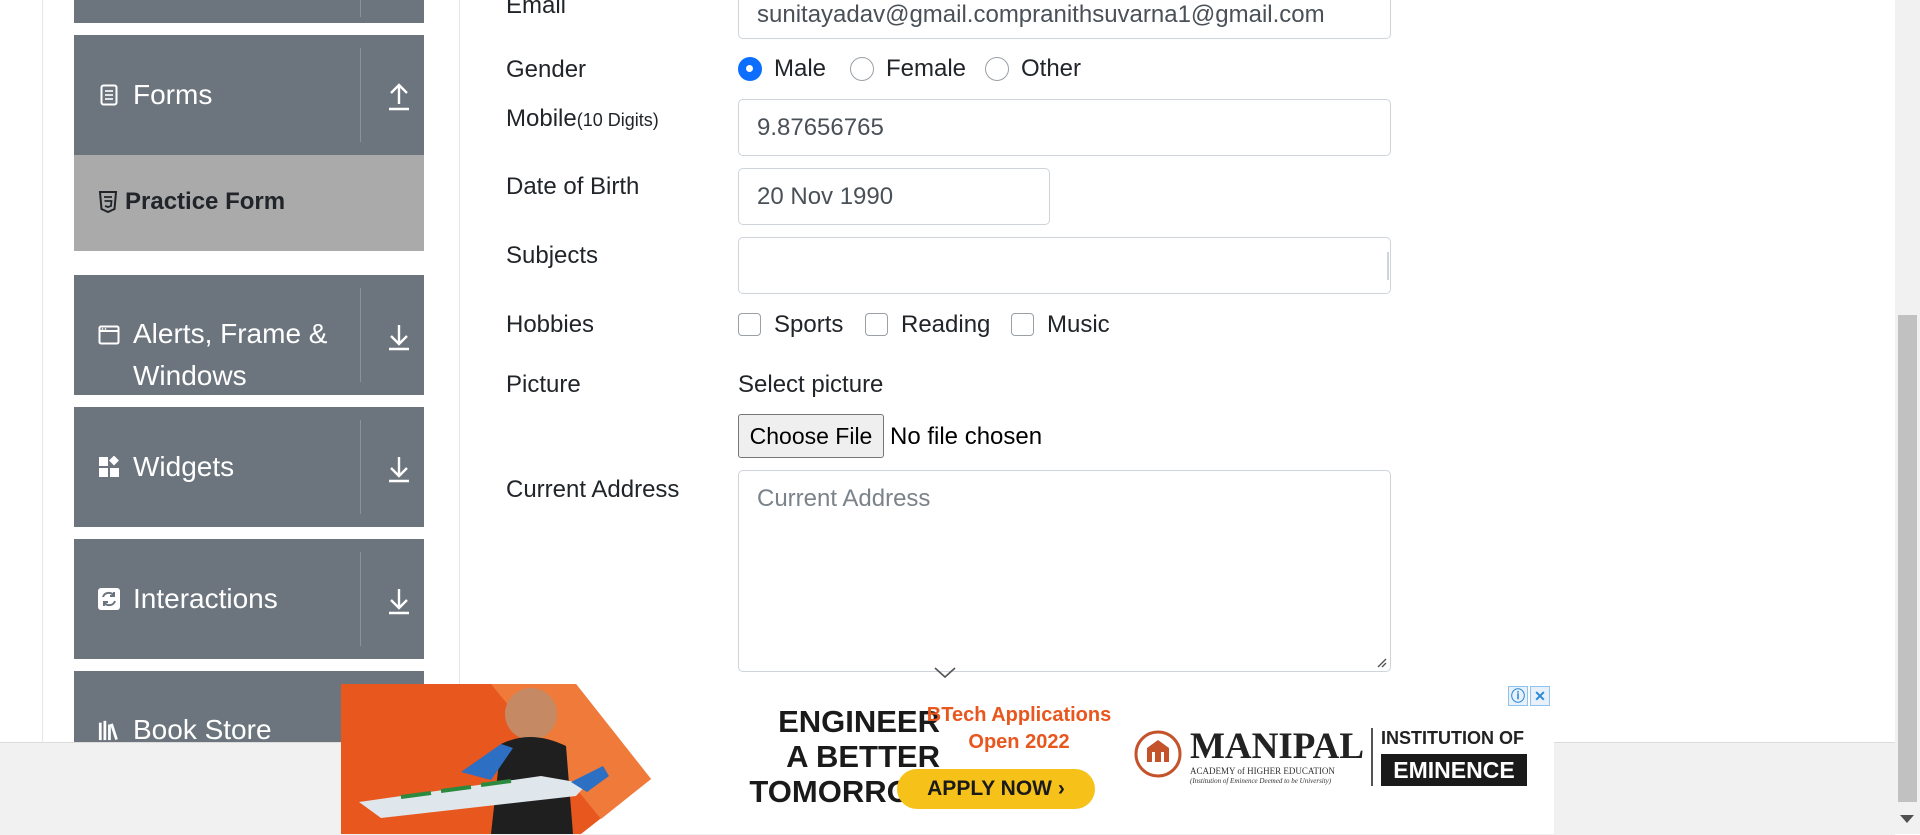 This screenshot has width=1920, height=835. Describe the element at coordinates (820, 127) in the screenshot. I see `mobile-value: 9.87656765` at that location.